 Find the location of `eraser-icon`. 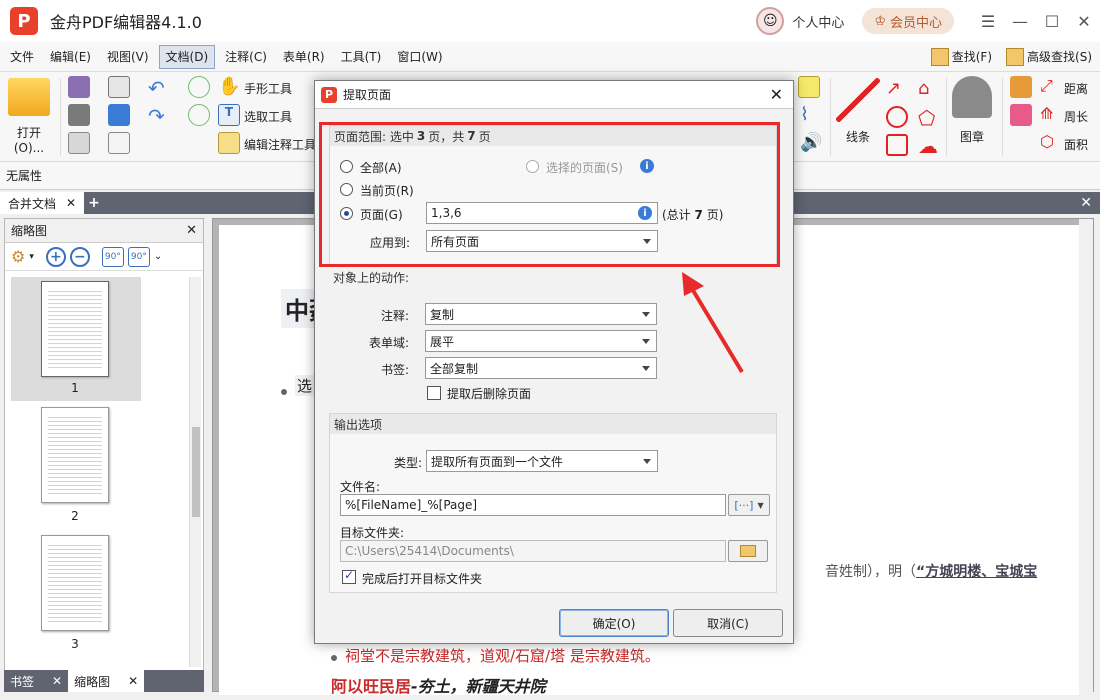

eraser-icon is located at coordinates (1021, 115).